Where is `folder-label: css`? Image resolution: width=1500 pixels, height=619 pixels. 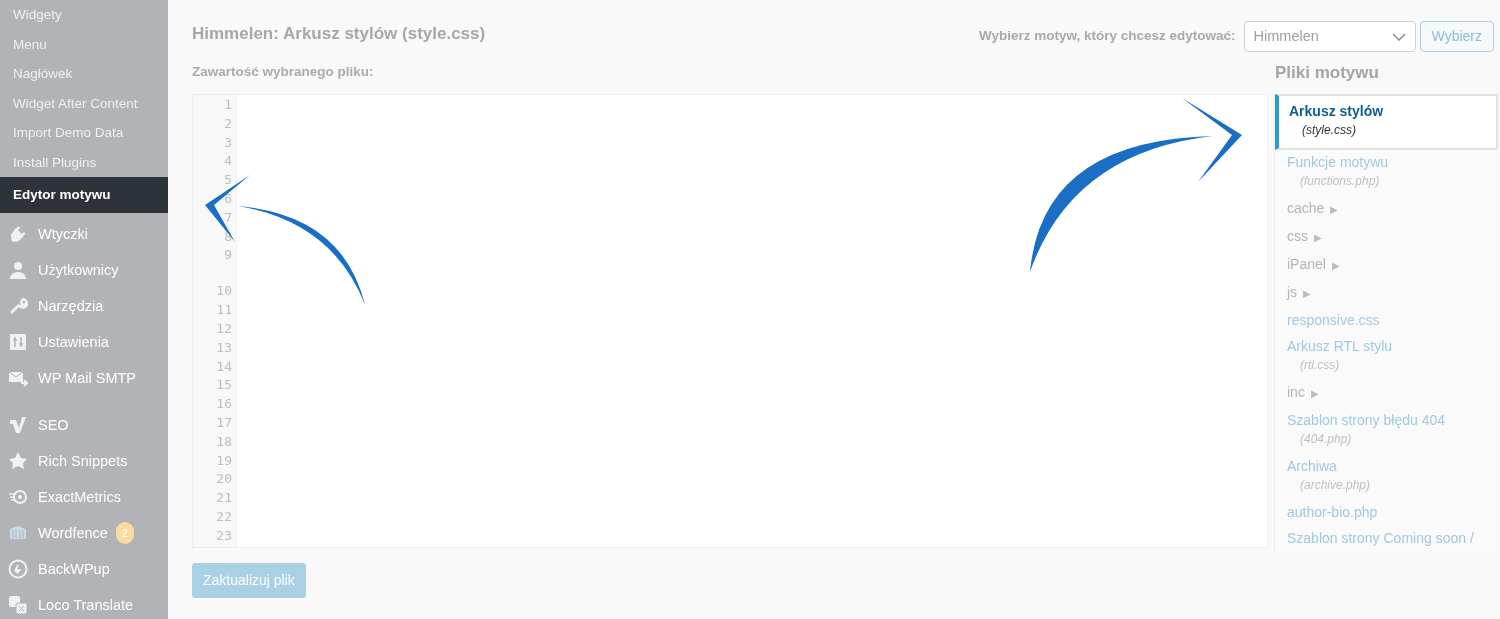
folder-label: css is located at coordinates (1297, 236).